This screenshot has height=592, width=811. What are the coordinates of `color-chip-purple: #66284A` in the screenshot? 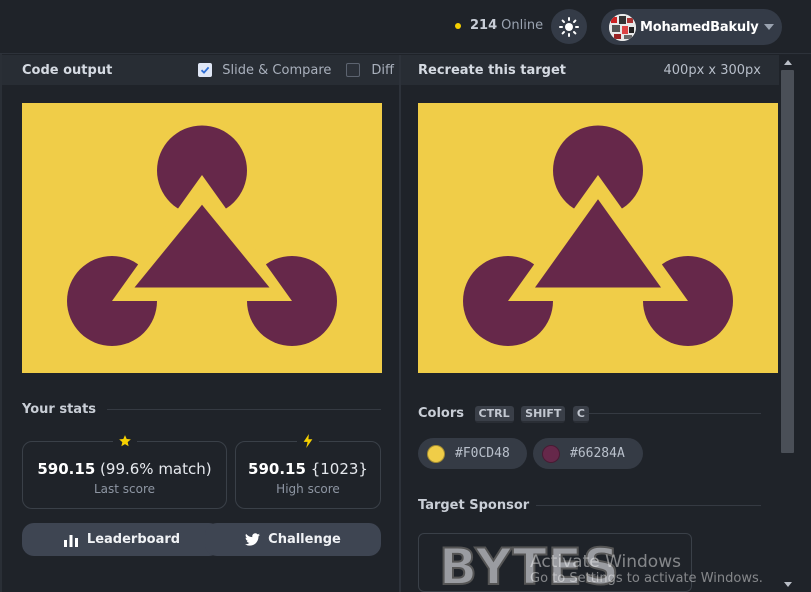 It's located at (588, 453).